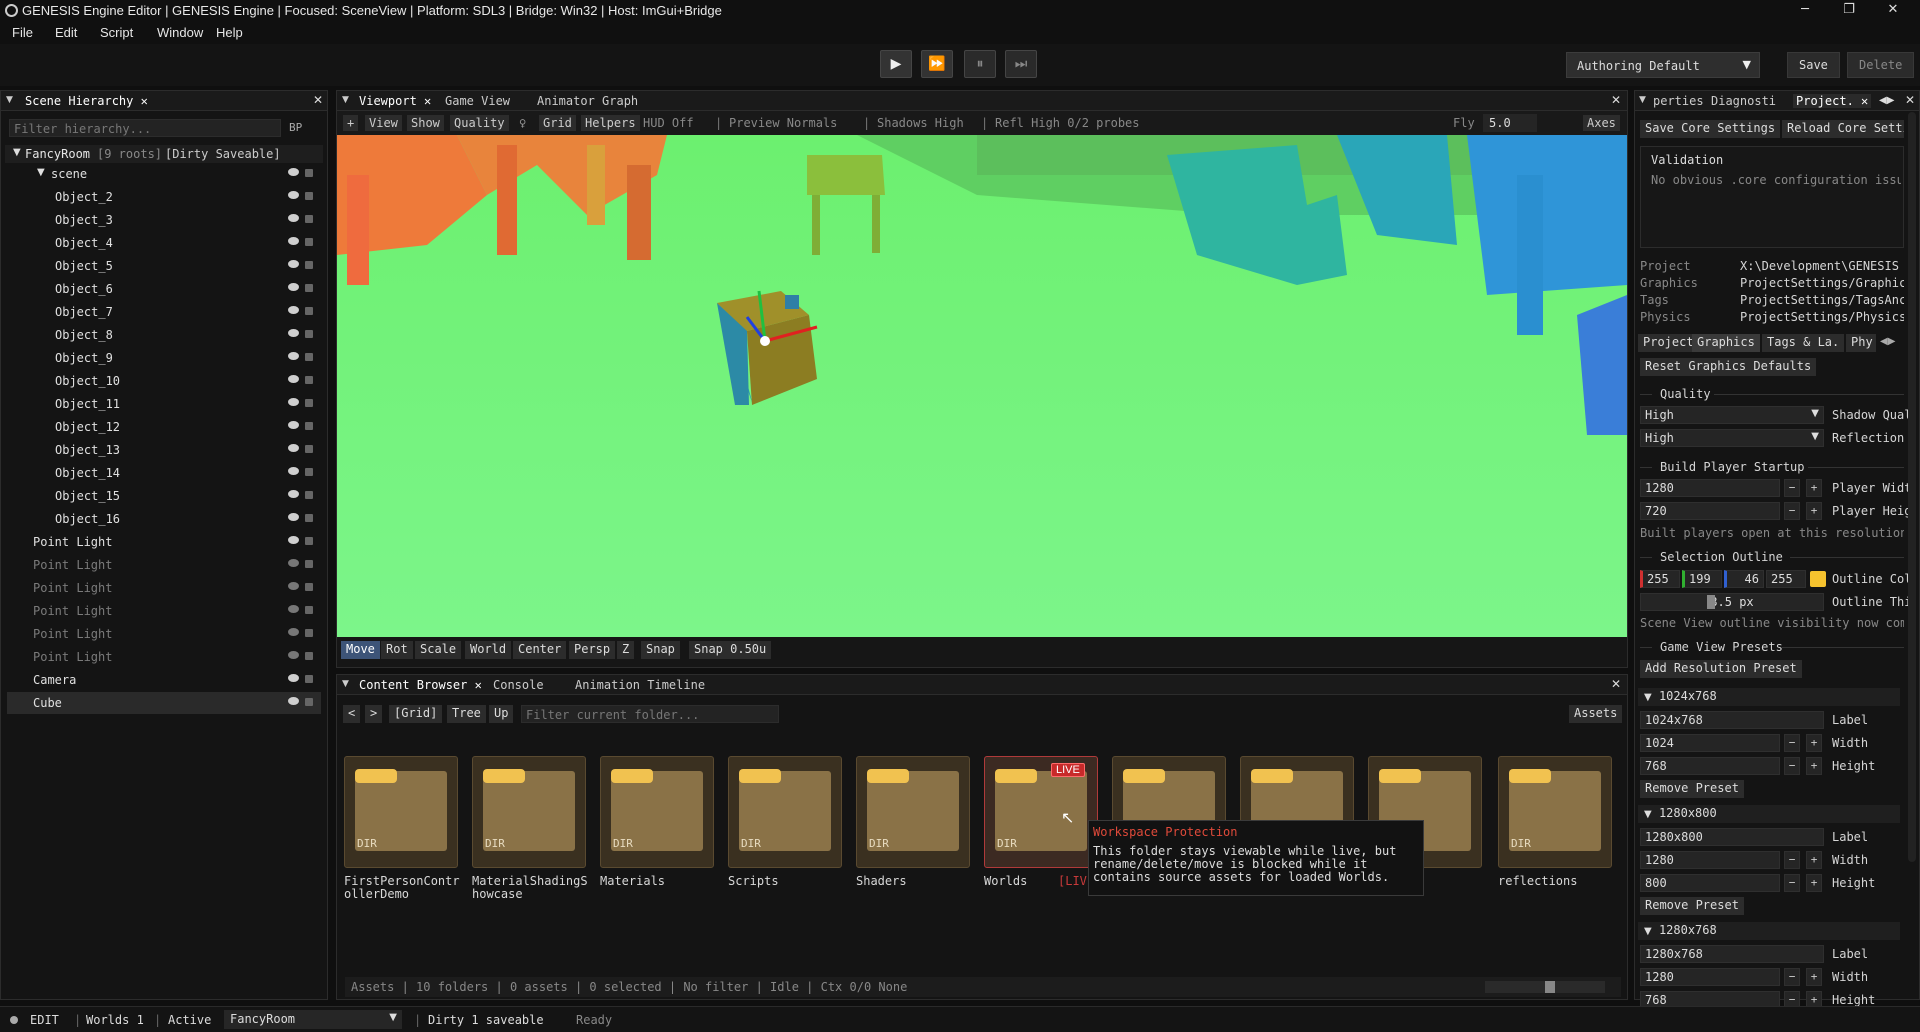 The image size is (1920, 1032). I want to click on bp-toggle: BP, so click(295, 127).